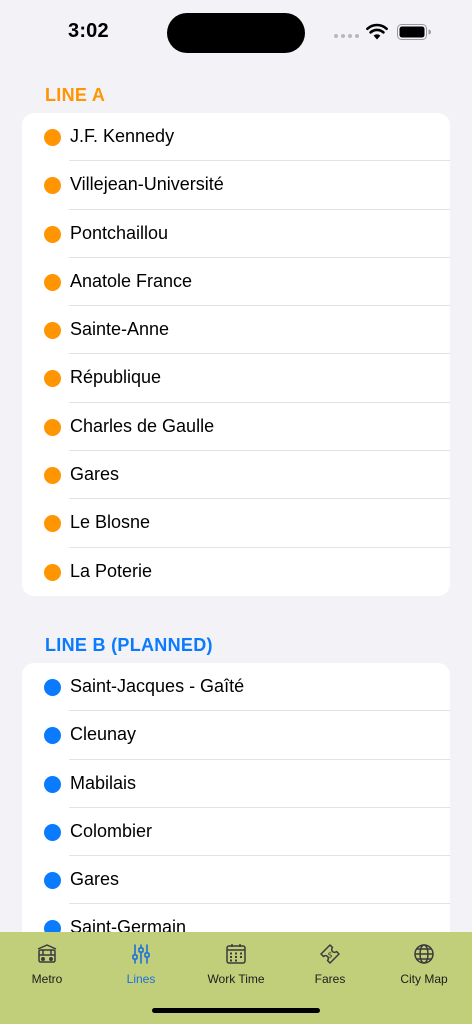 The height and width of the screenshot is (1024, 472). What do you see at coordinates (122, 136) in the screenshot?
I see `station-name: J.F. Kennedy` at bounding box center [122, 136].